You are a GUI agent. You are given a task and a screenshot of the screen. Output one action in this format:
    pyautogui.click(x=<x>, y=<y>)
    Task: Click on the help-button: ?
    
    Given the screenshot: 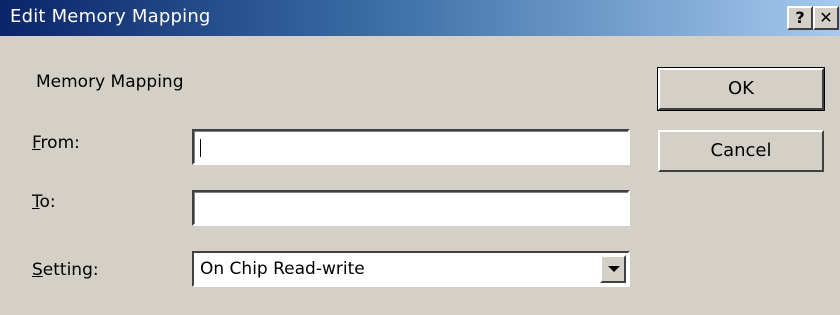 What is the action you would take?
    pyautogui.click(x=800, y=18)
    